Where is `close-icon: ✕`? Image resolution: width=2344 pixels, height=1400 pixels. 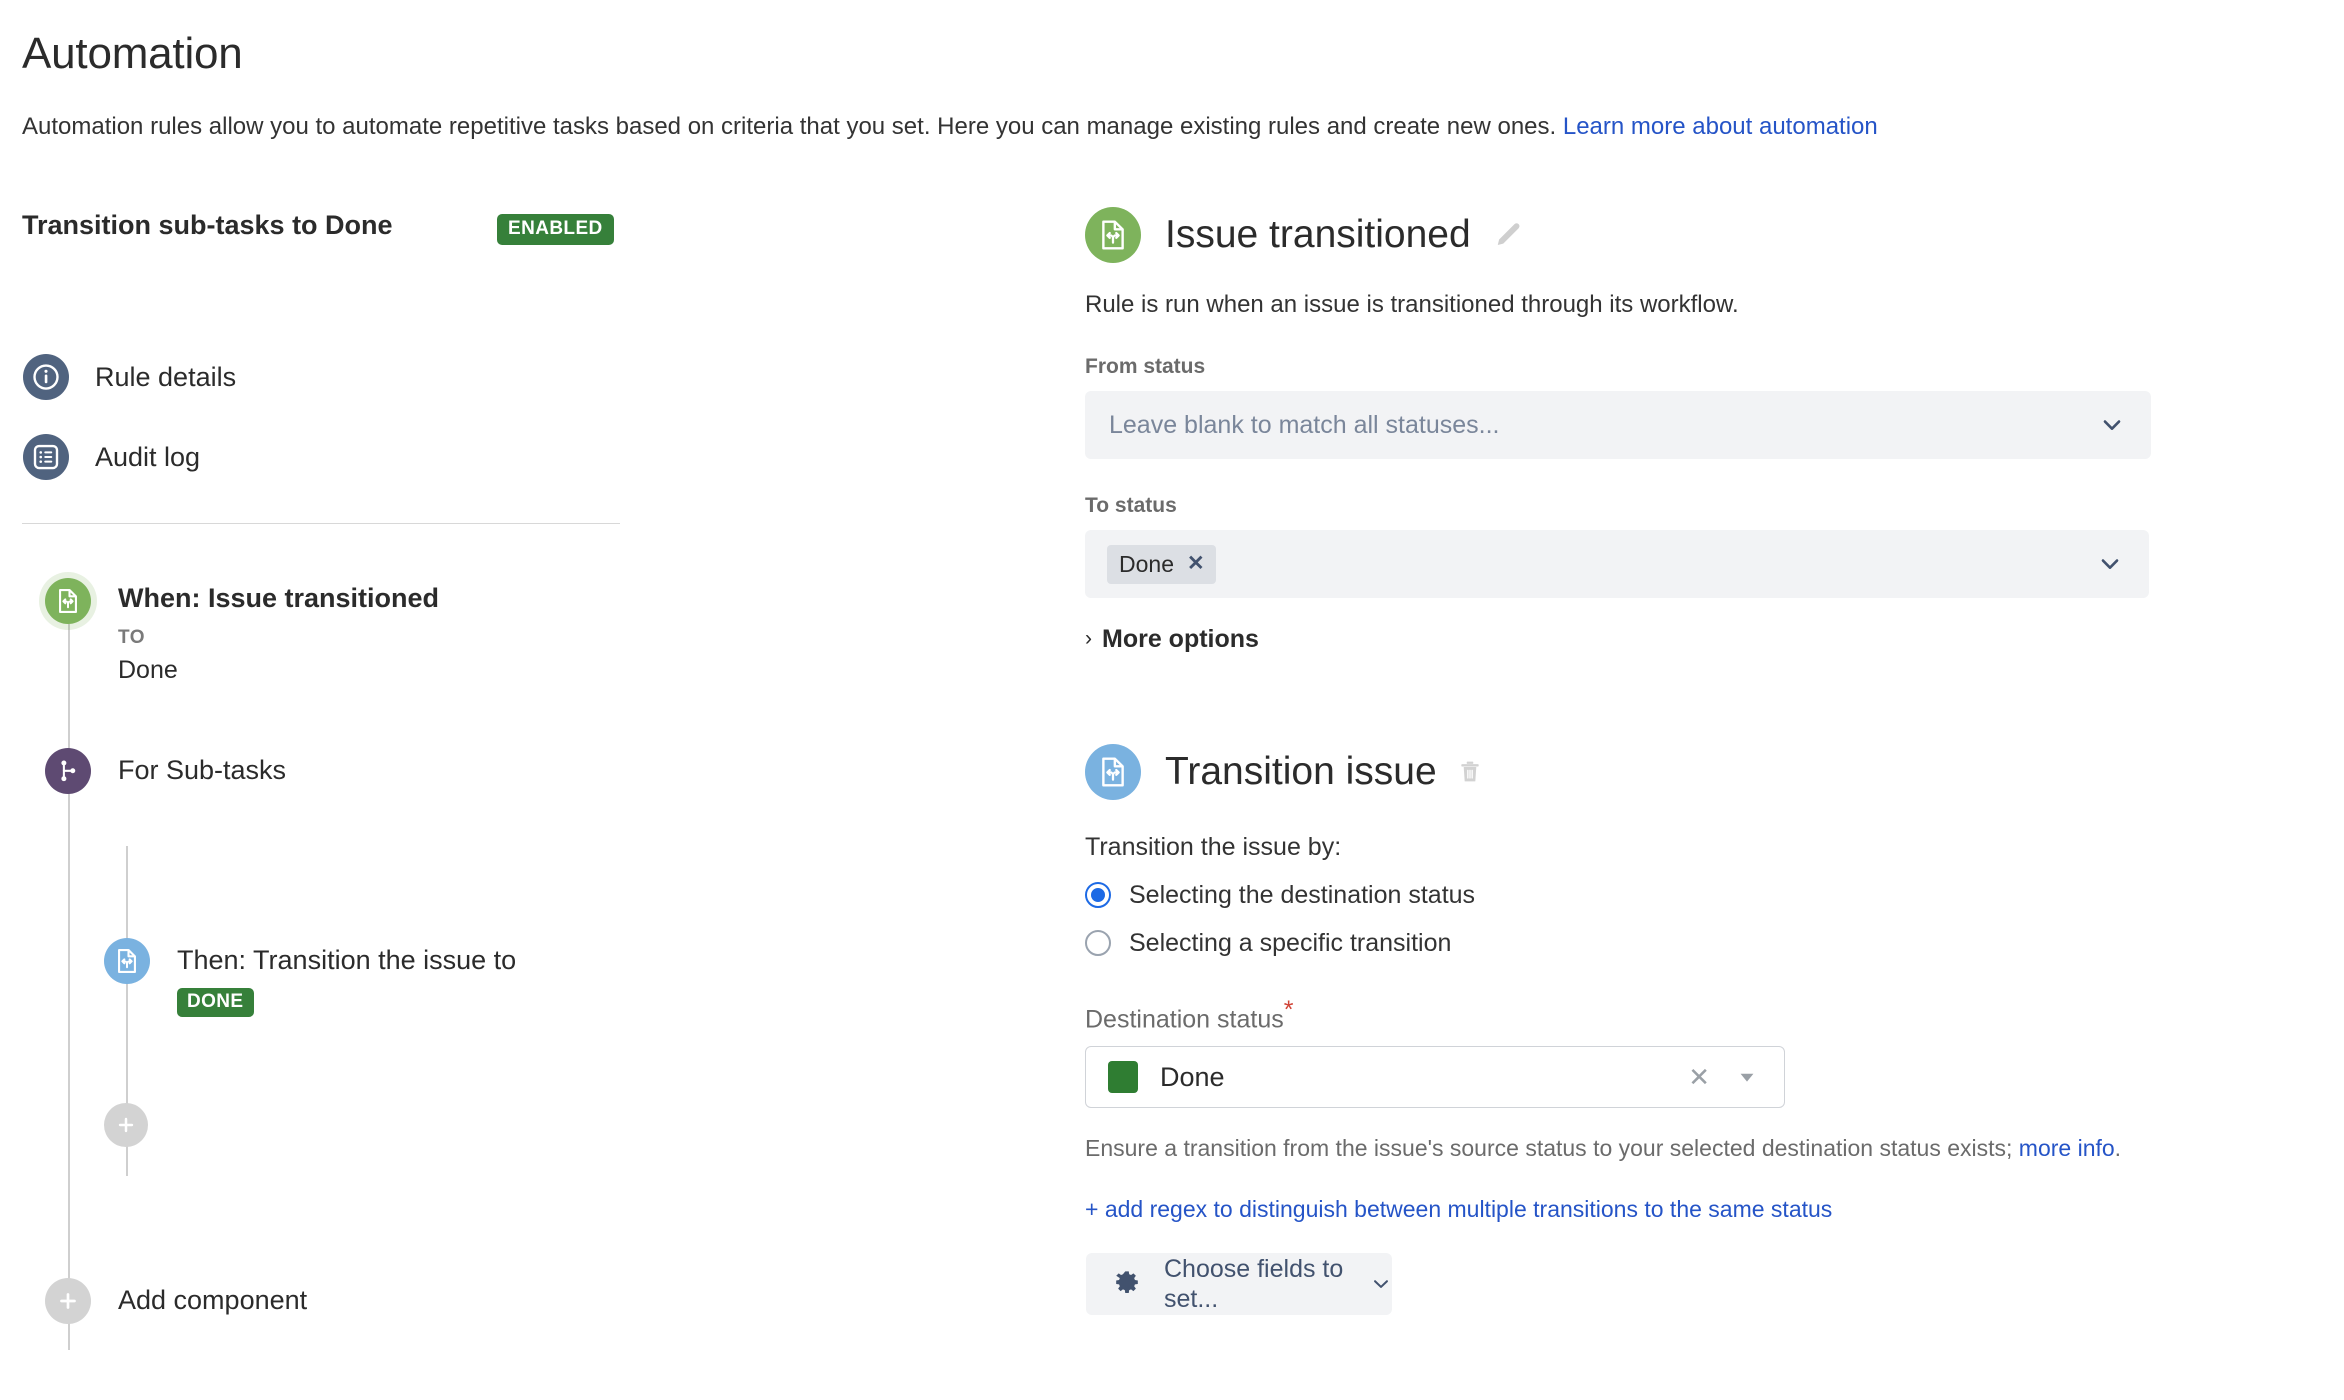
close-icon: ✕ is located at coordinates (1196, 564).